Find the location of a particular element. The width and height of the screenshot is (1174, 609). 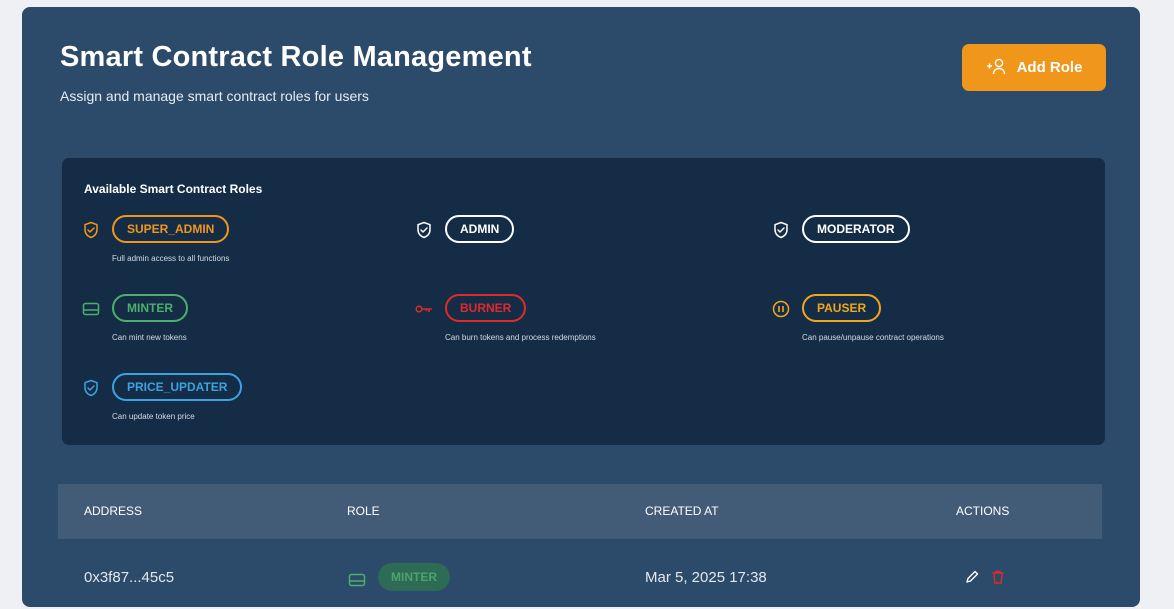

column-header-actions: ACTIONS is located at coordinates (983, 511).